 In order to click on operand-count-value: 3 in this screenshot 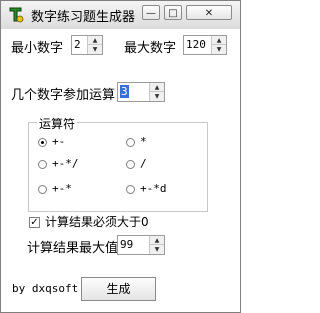, I will do `click(124, 91)`.